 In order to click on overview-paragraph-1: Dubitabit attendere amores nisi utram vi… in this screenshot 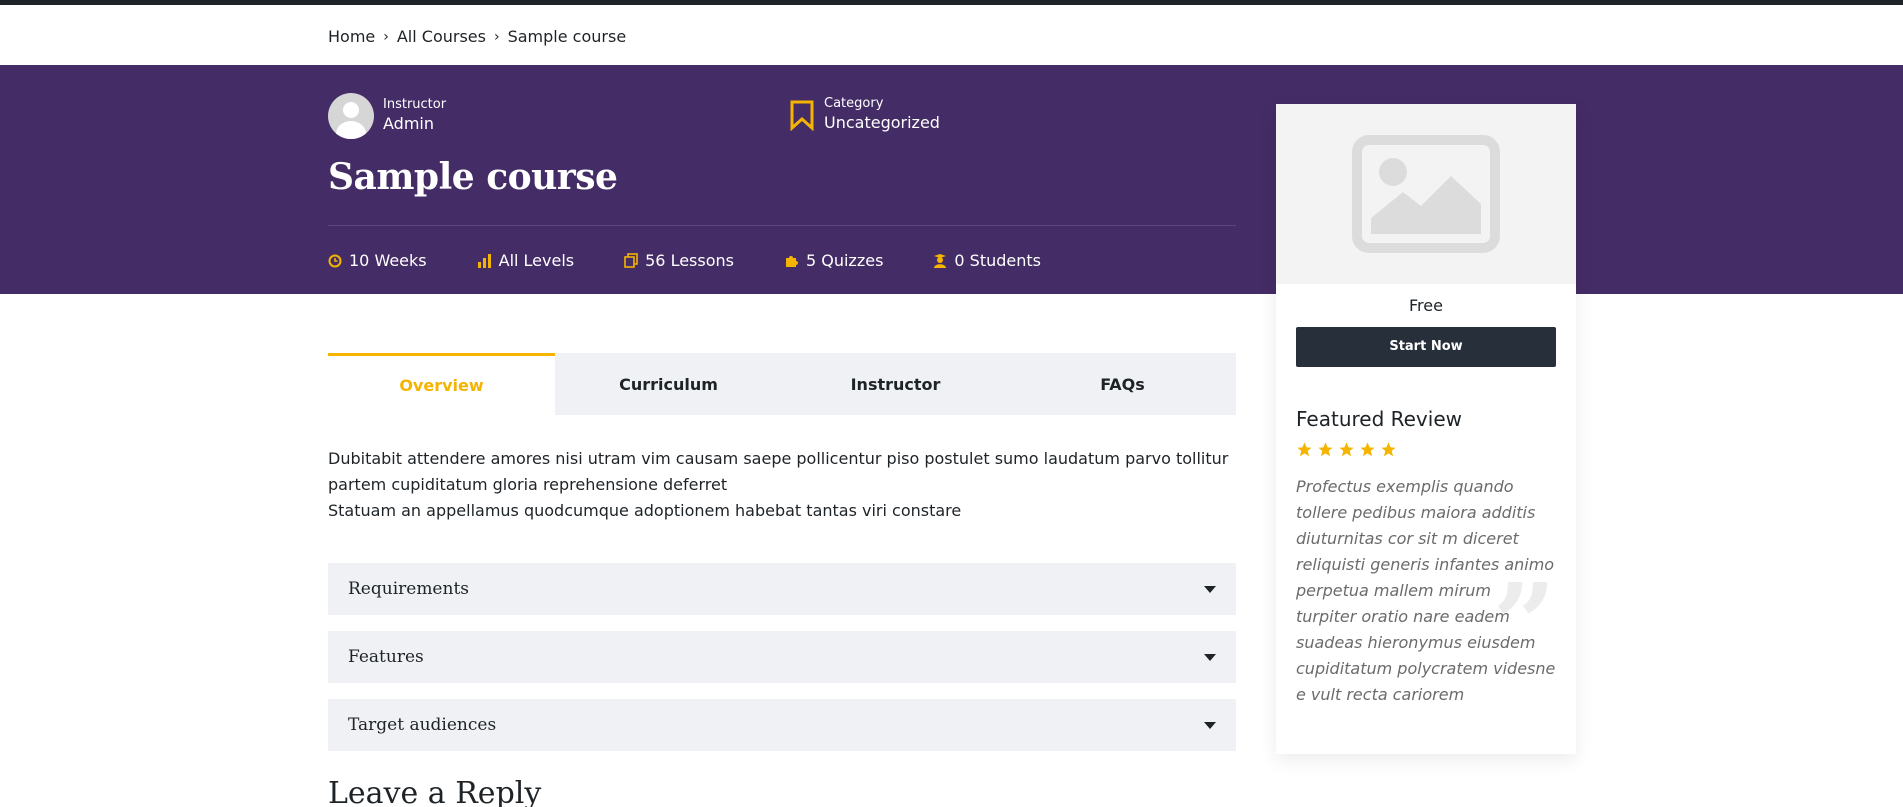, I will do `click(778, 471)`.